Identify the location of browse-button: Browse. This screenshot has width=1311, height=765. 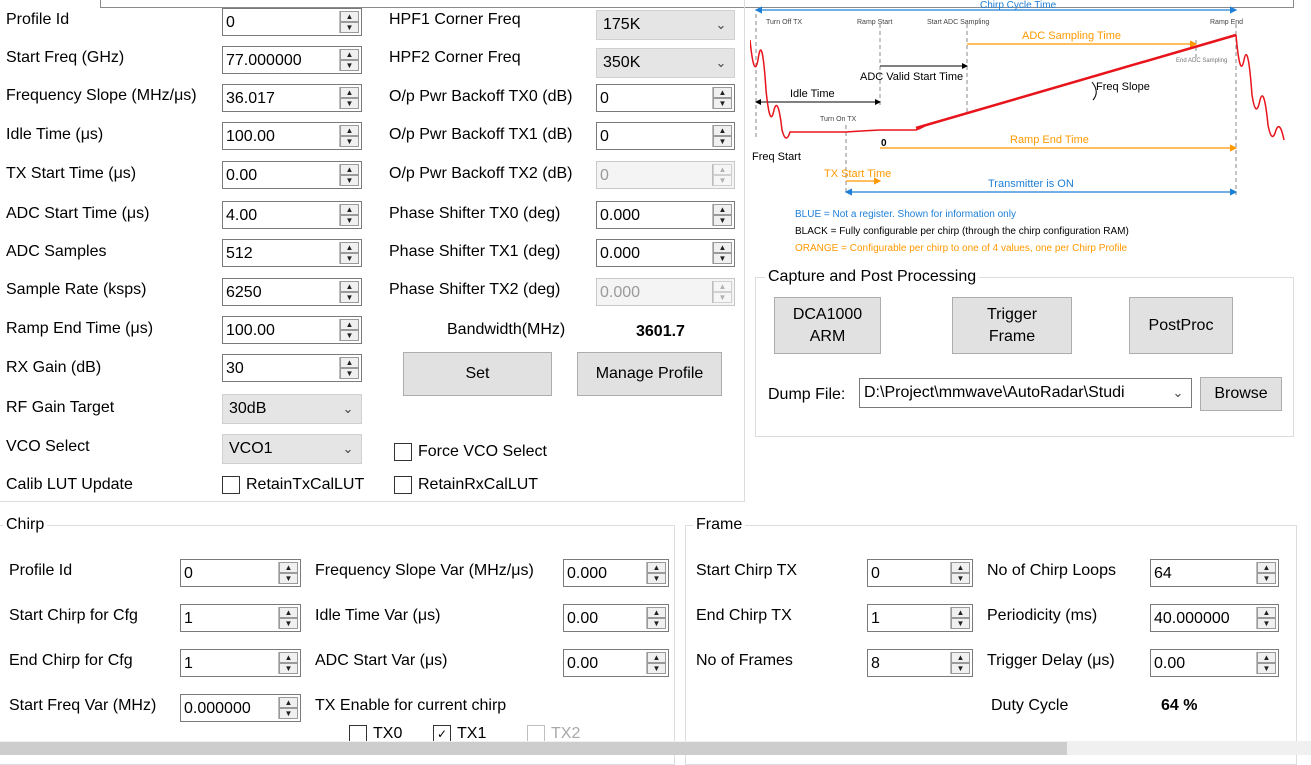
(1241, 394).